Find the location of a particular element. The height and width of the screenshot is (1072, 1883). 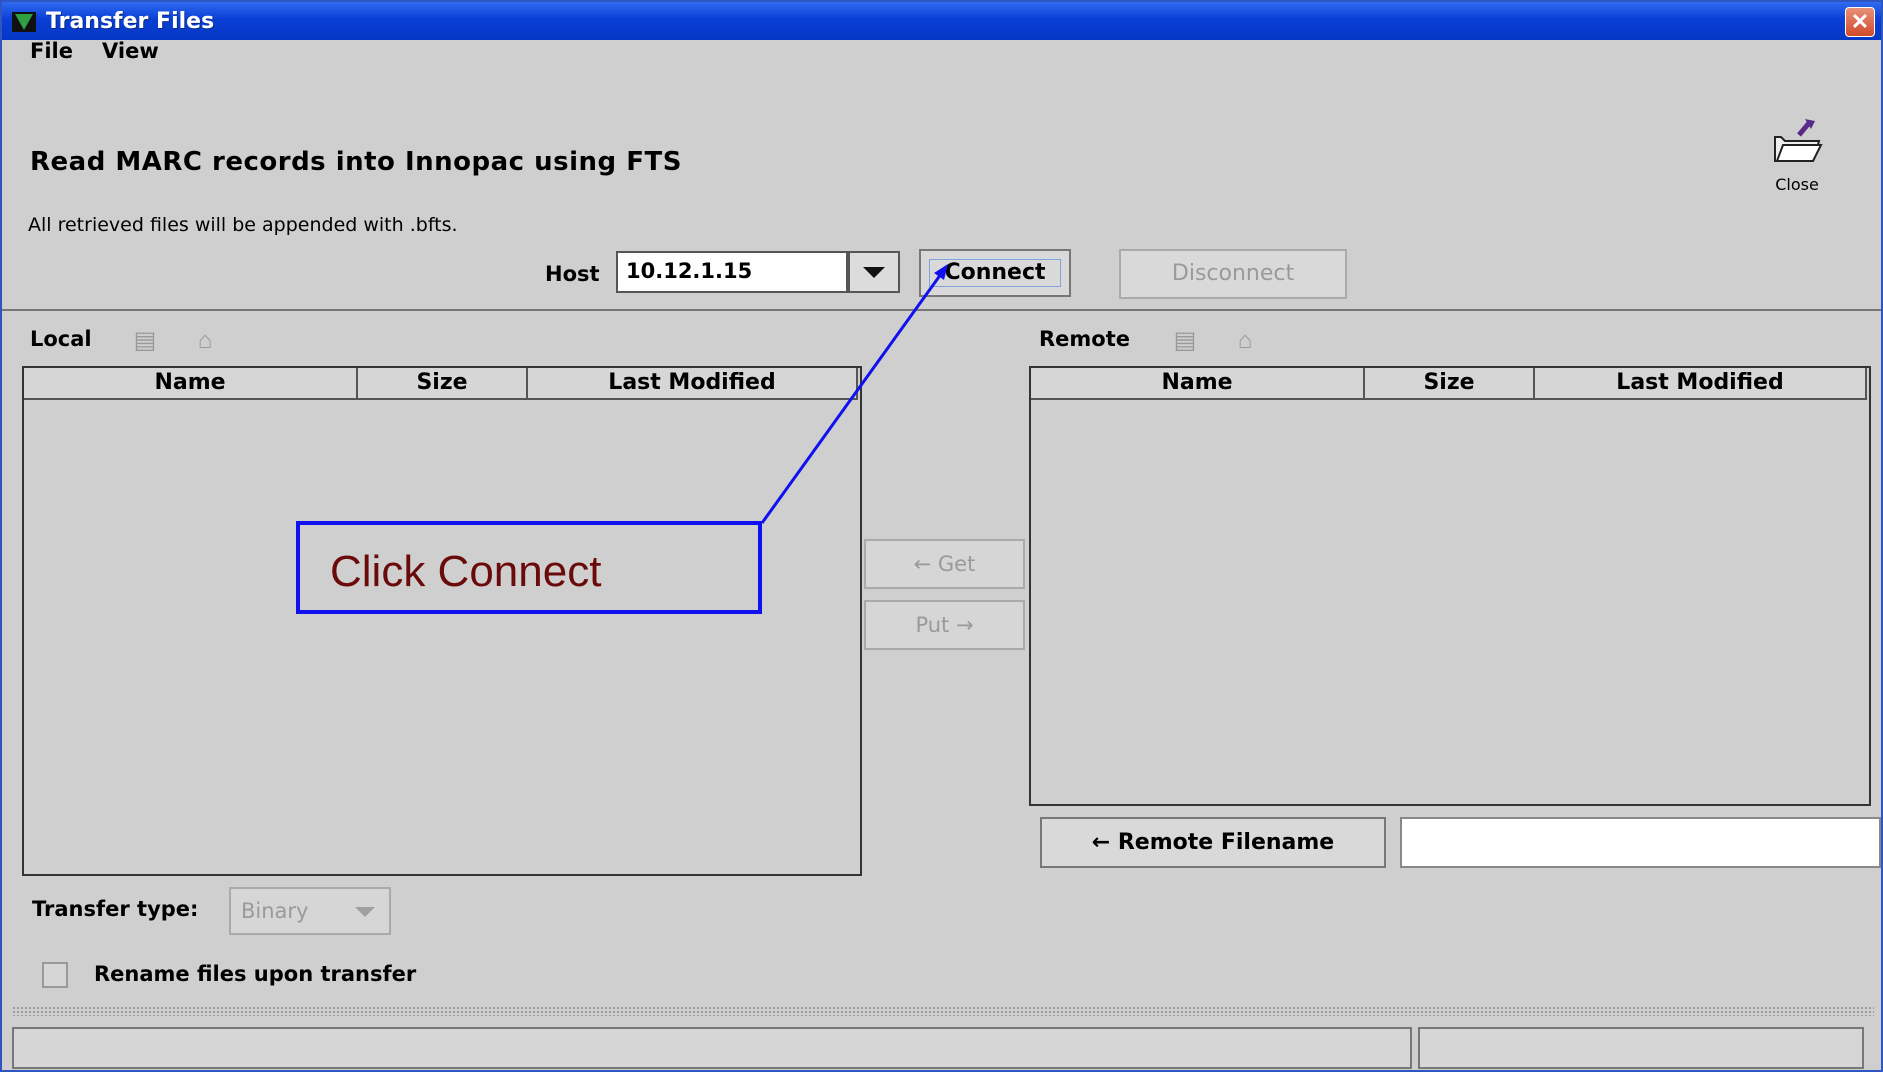

remote-home-icon: ⌂ is located at coordinates (1245, 341).